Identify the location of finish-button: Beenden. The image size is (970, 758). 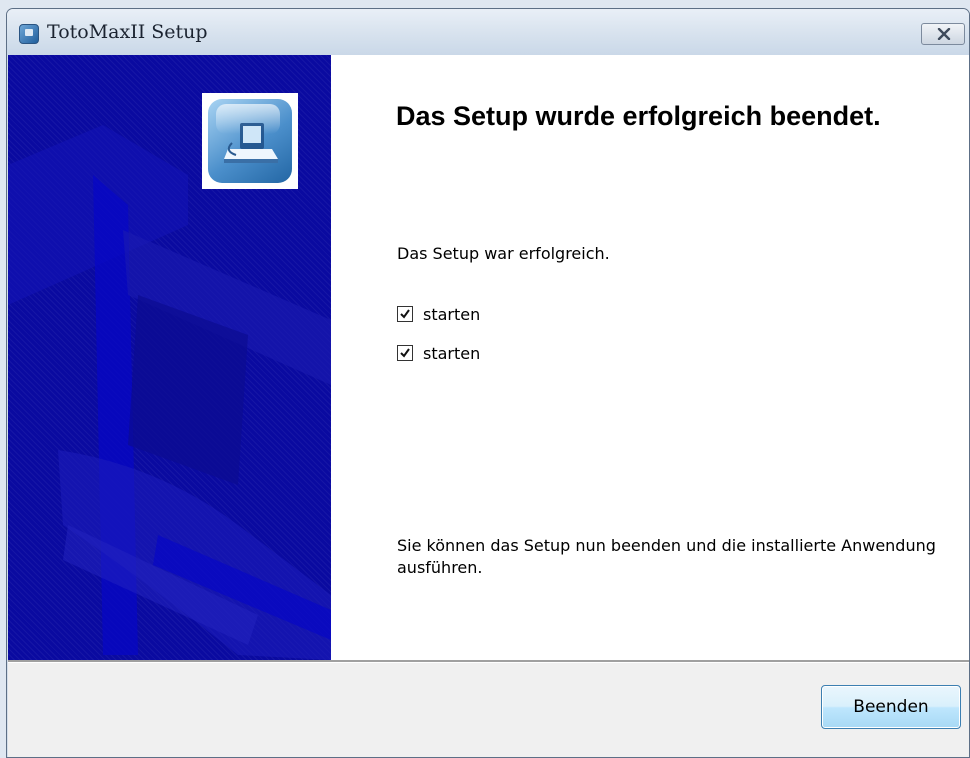
(891, 707).